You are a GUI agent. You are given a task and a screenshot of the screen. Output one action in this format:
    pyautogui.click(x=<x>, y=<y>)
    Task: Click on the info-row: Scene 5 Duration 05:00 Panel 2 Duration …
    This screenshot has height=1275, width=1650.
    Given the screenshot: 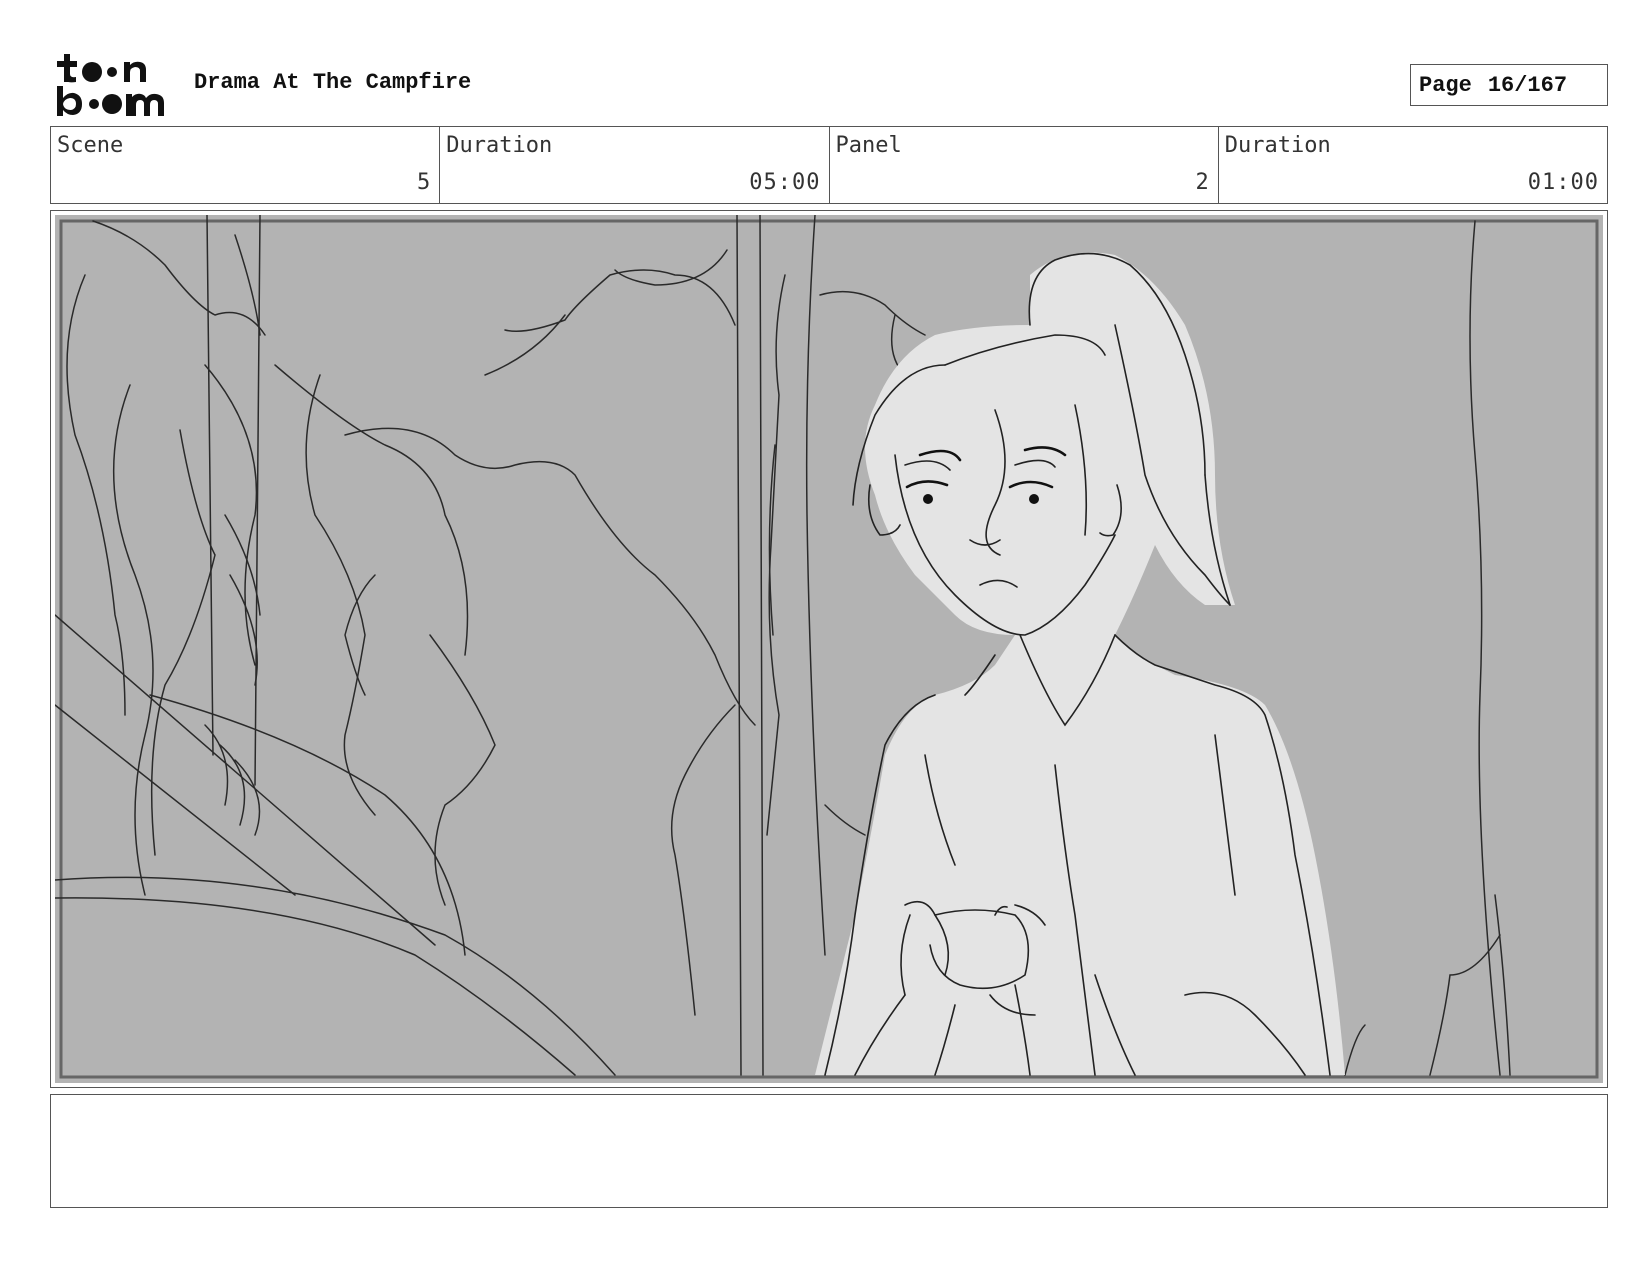 What is the action you would take?
    pyautogui.click(x=829, y=165)
    